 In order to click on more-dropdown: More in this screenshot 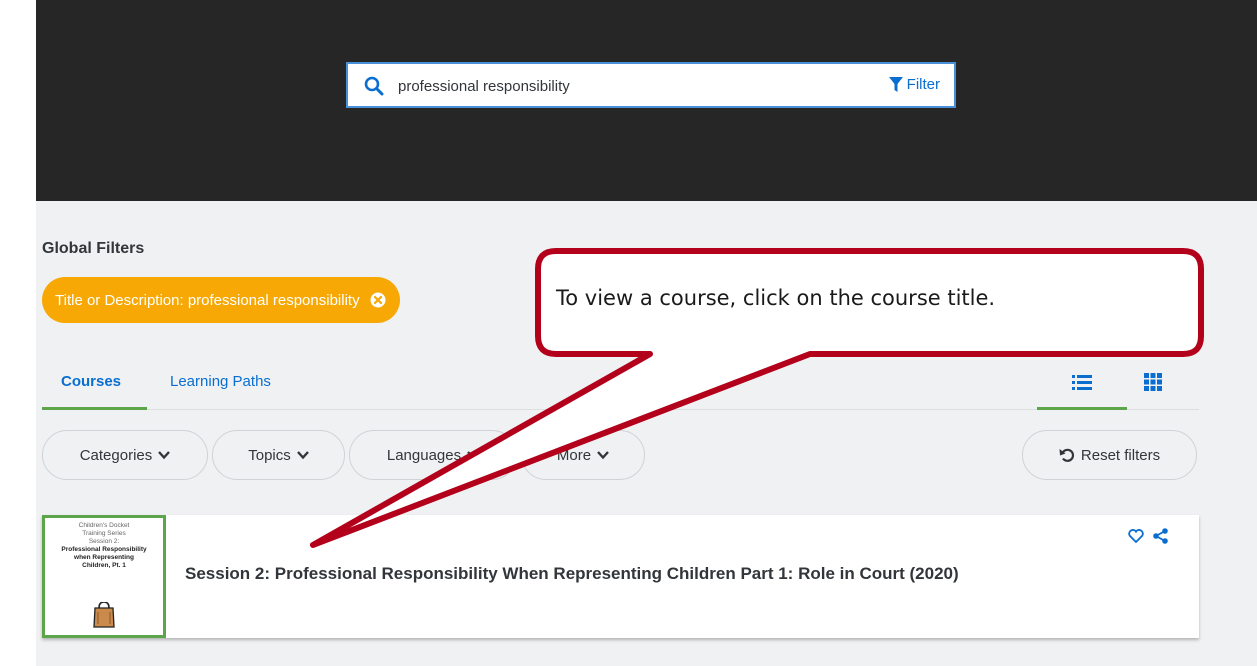, I will do `click(583, 455)`.